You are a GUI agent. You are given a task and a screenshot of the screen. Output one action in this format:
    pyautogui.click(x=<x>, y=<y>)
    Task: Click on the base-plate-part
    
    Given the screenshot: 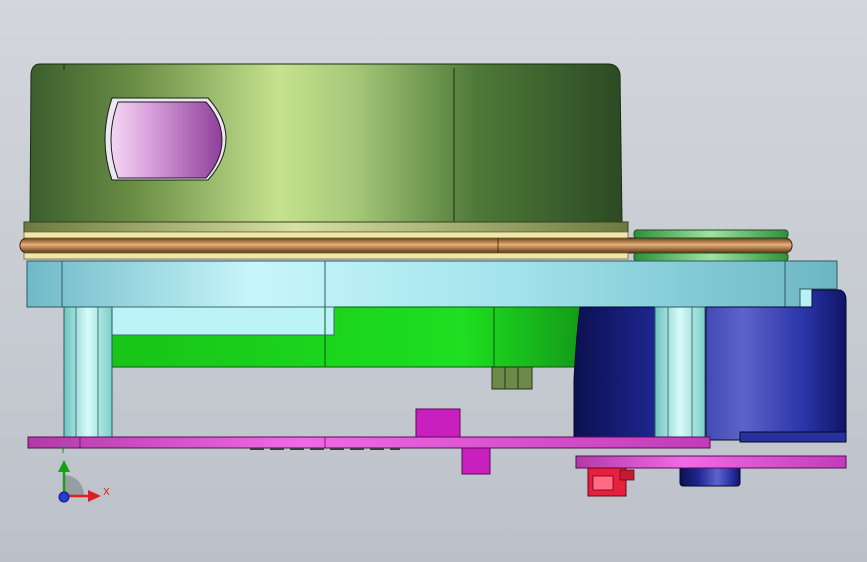 What is the action you would take?
    pyautogui.click(x=432, y=284)
    